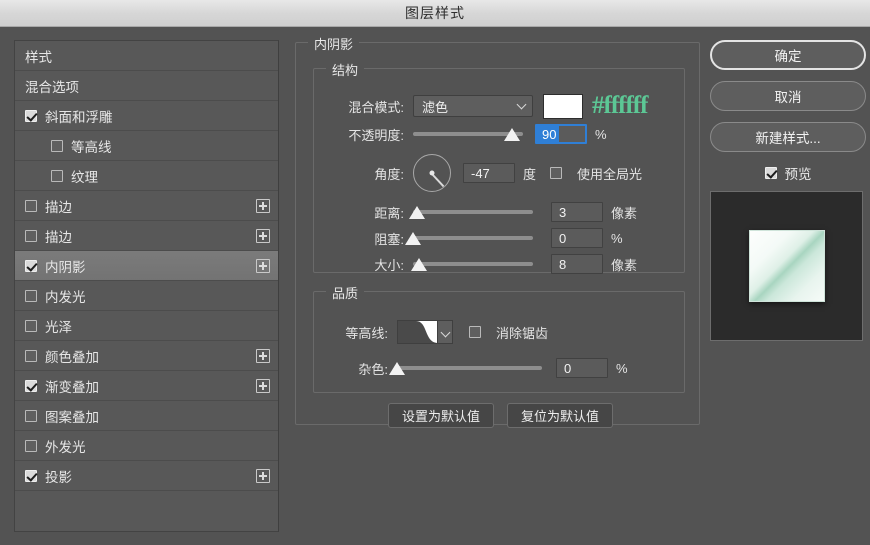 Image resolution: width=870 pixels, height=545 pixels. I want to click on angle-unit: 度, so click(530, 174).